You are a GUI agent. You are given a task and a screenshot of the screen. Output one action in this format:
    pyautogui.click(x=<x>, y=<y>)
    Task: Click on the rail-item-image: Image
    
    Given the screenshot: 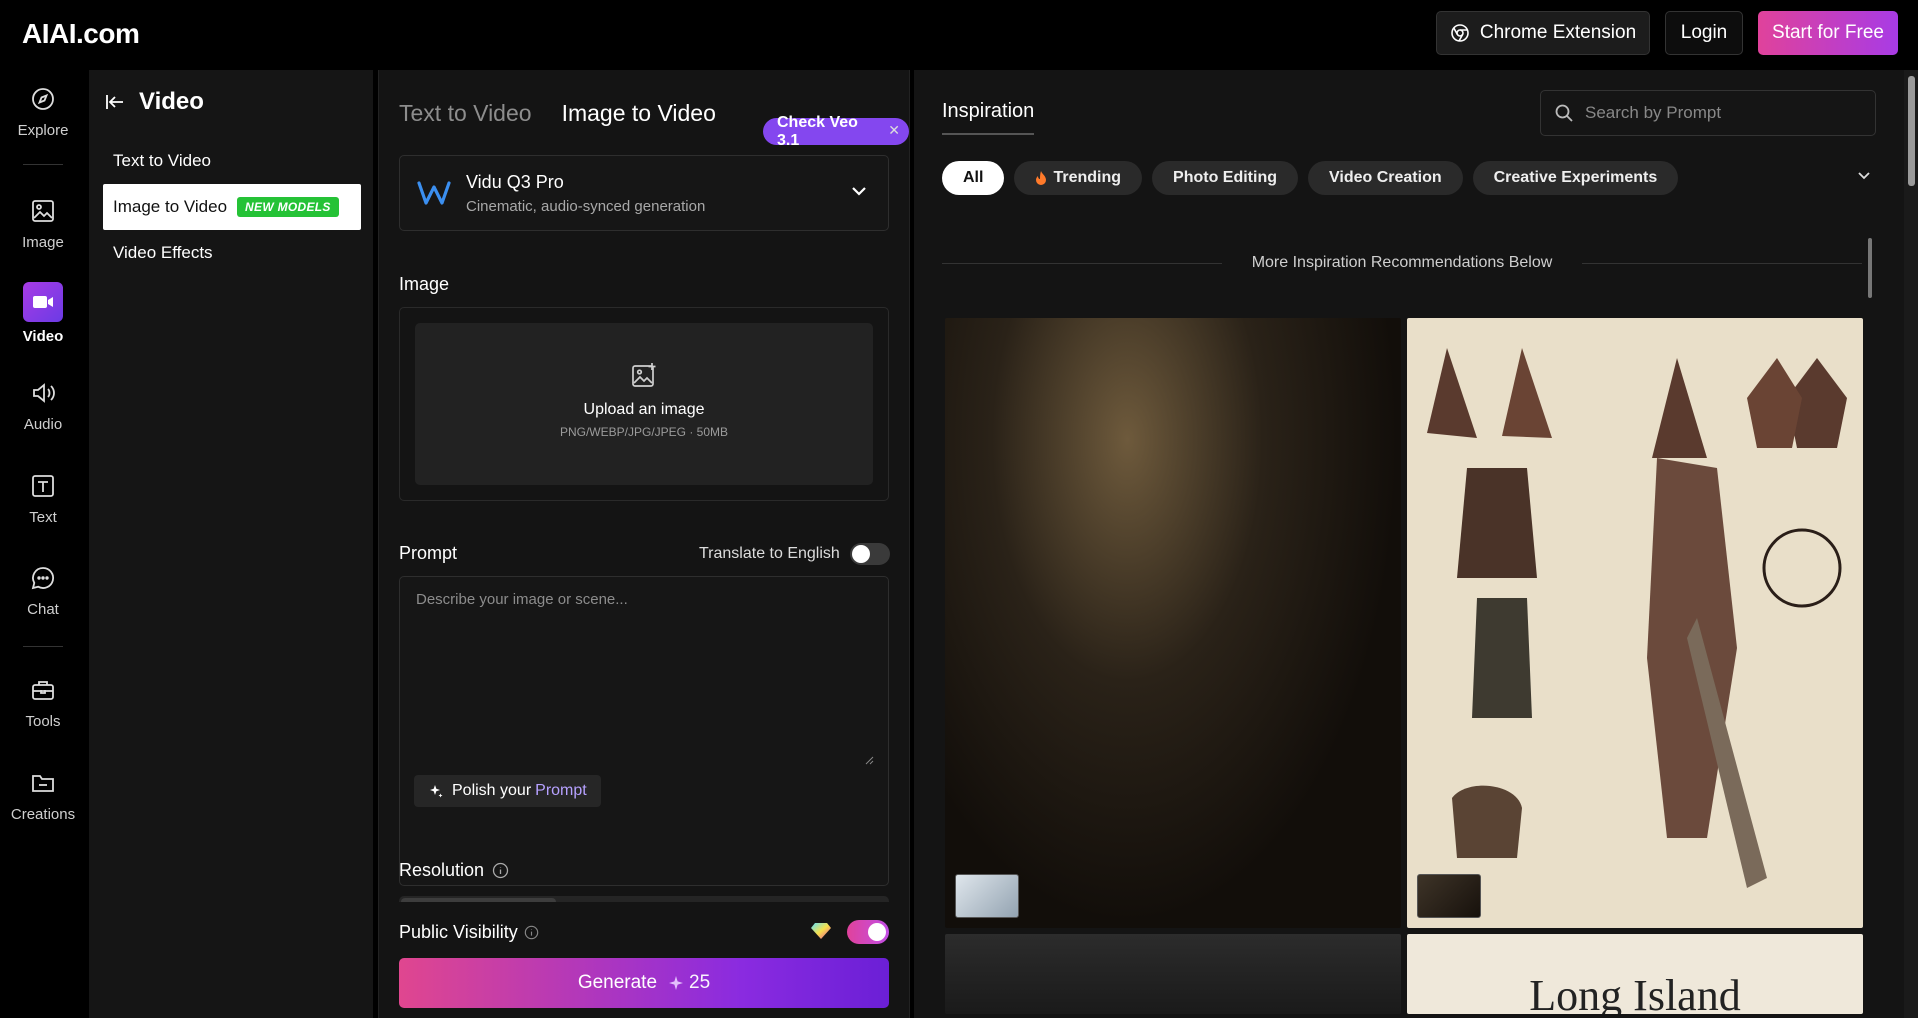 What is the action you would take?
    pyautogui.click(x=43, y=223)
    